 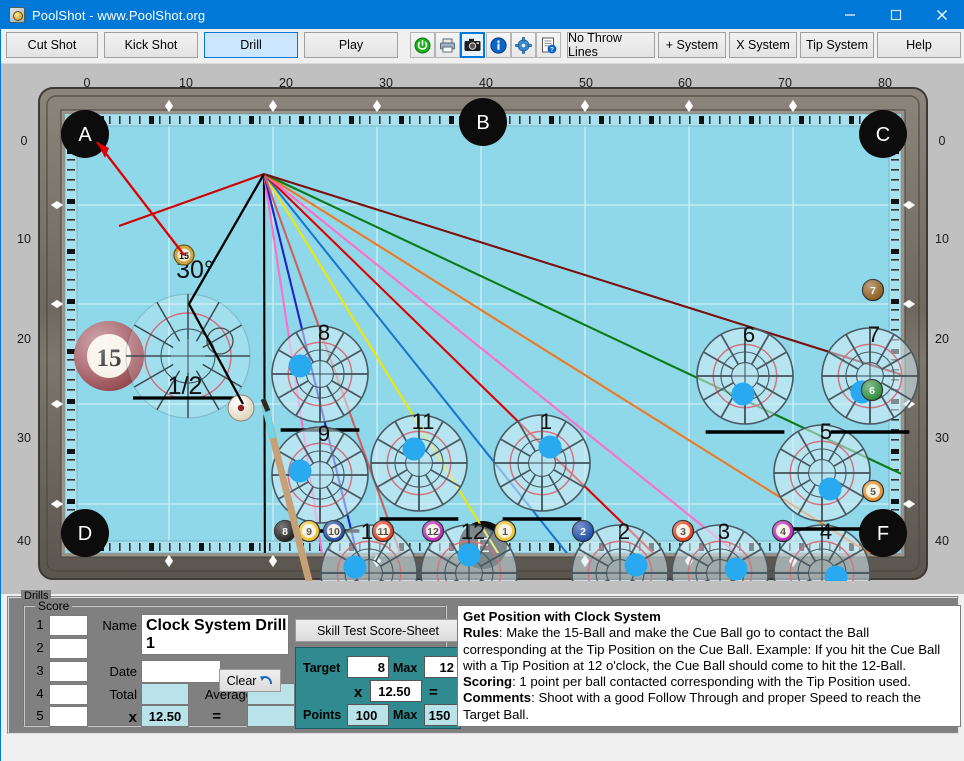 I want to click on clock-label-3: 3, so click(x=724, y=531).